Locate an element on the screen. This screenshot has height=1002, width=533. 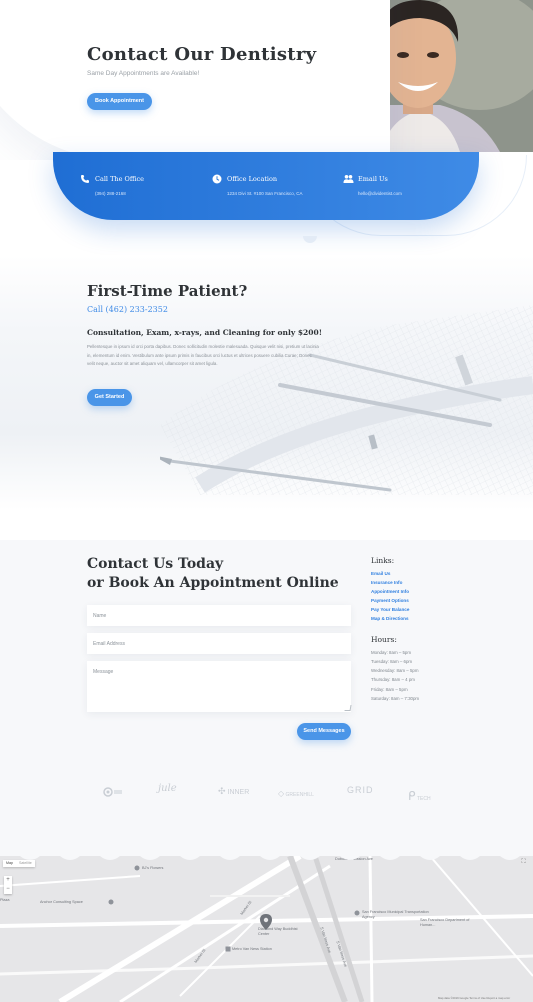
phone-icon is located at coordinates (85, 179).